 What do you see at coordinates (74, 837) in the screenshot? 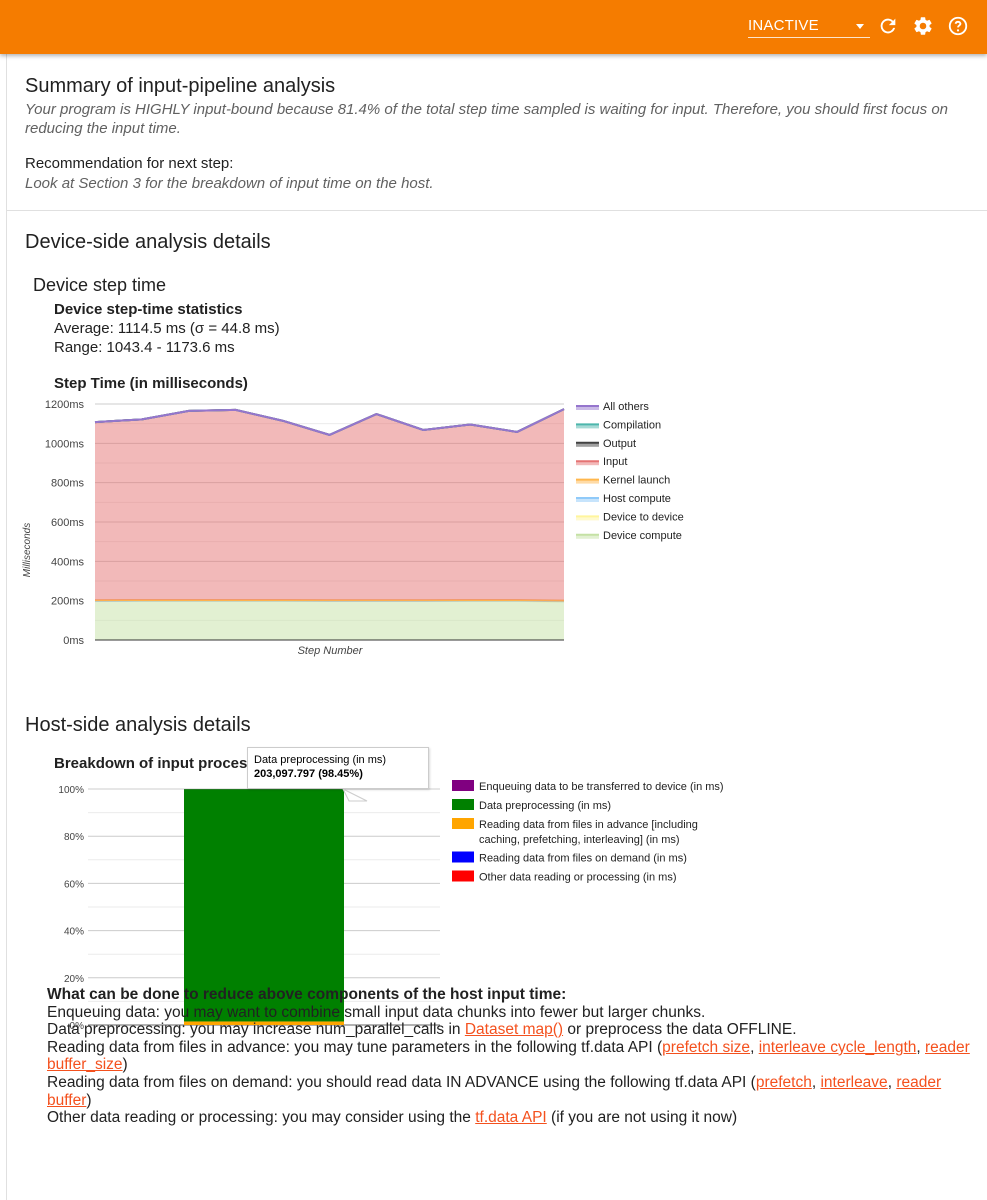
I see `y-tick-label: 80%` at bounding box center [74, 837].